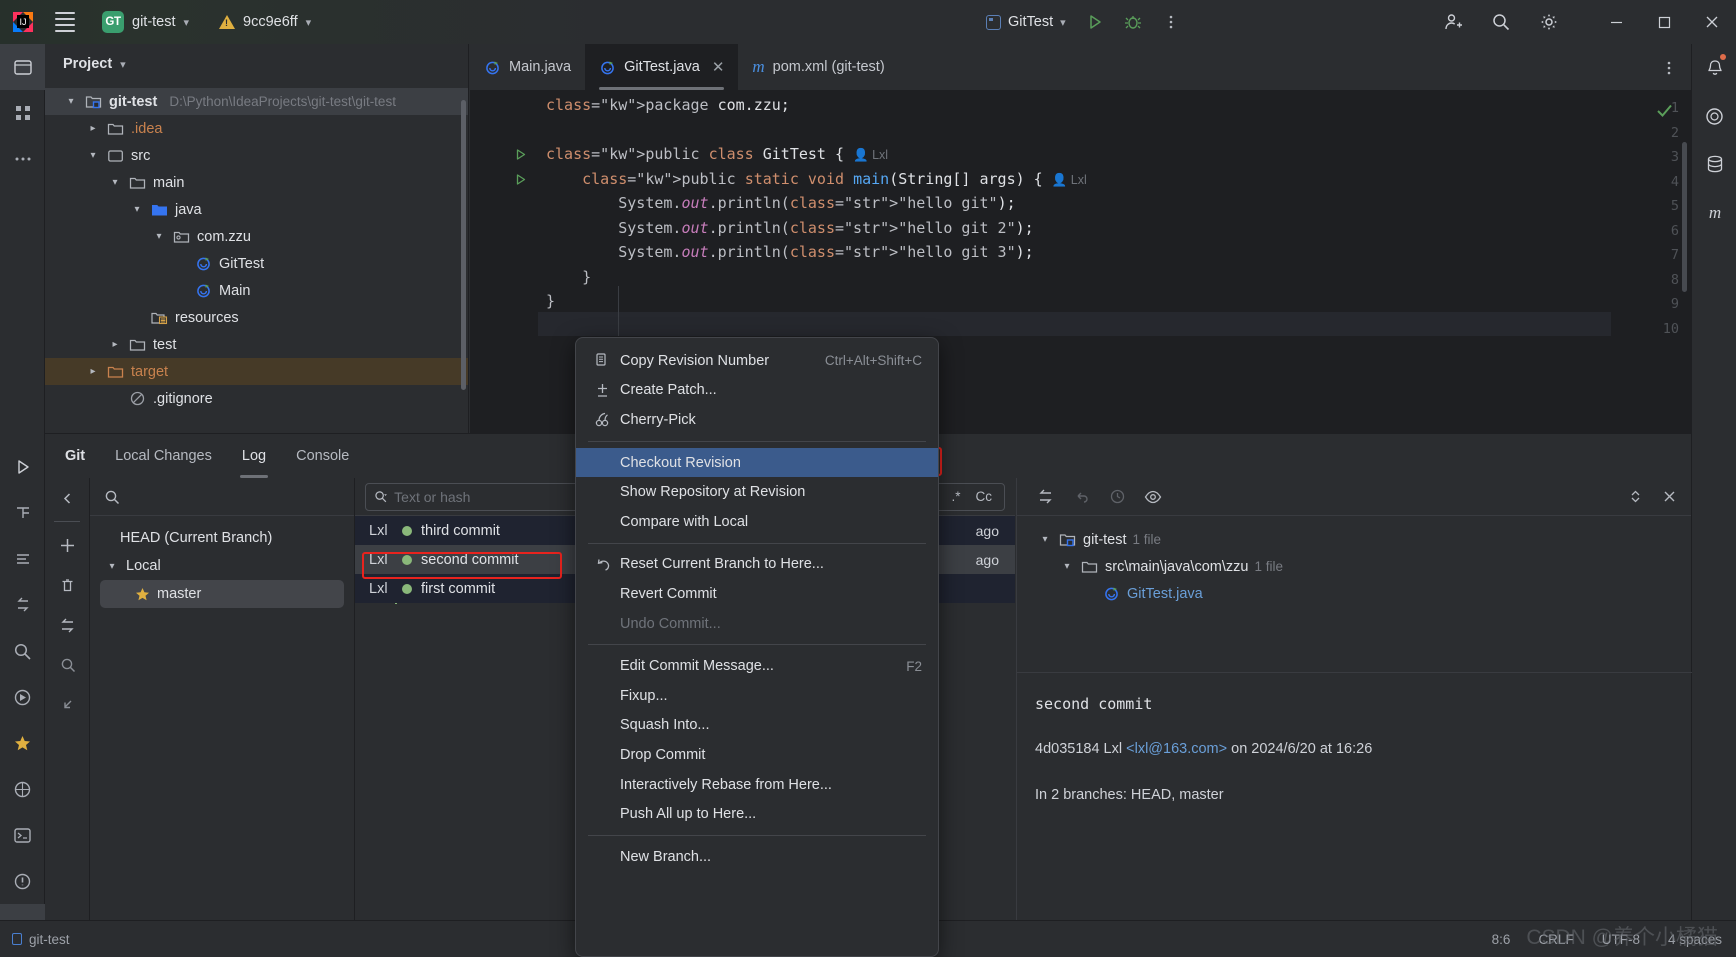 This screenshot has height=957, width=1736. What do you see at coordinates (1354, 566) in the screenshot?
I see `changed-file-row: ▾ src\main\java\com\zzu 1 file` at bounding box center [1354, 566].